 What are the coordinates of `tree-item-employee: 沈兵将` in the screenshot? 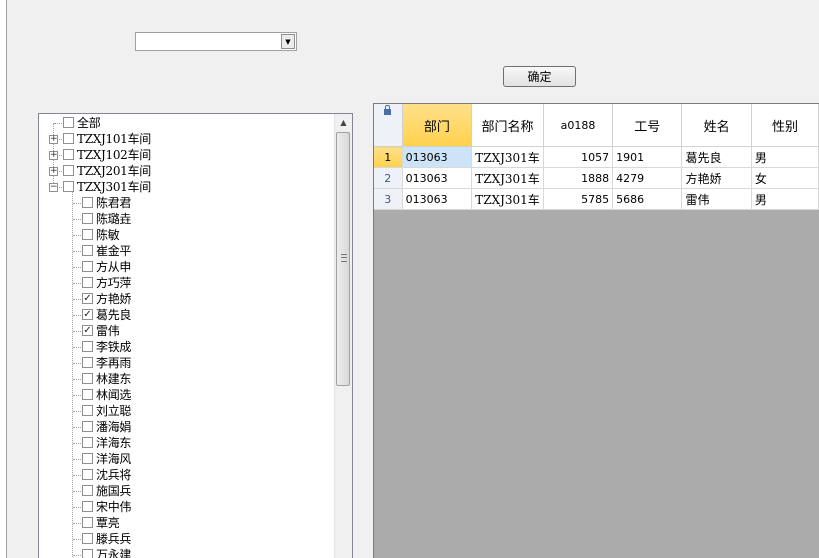 It's located at (187, 475).